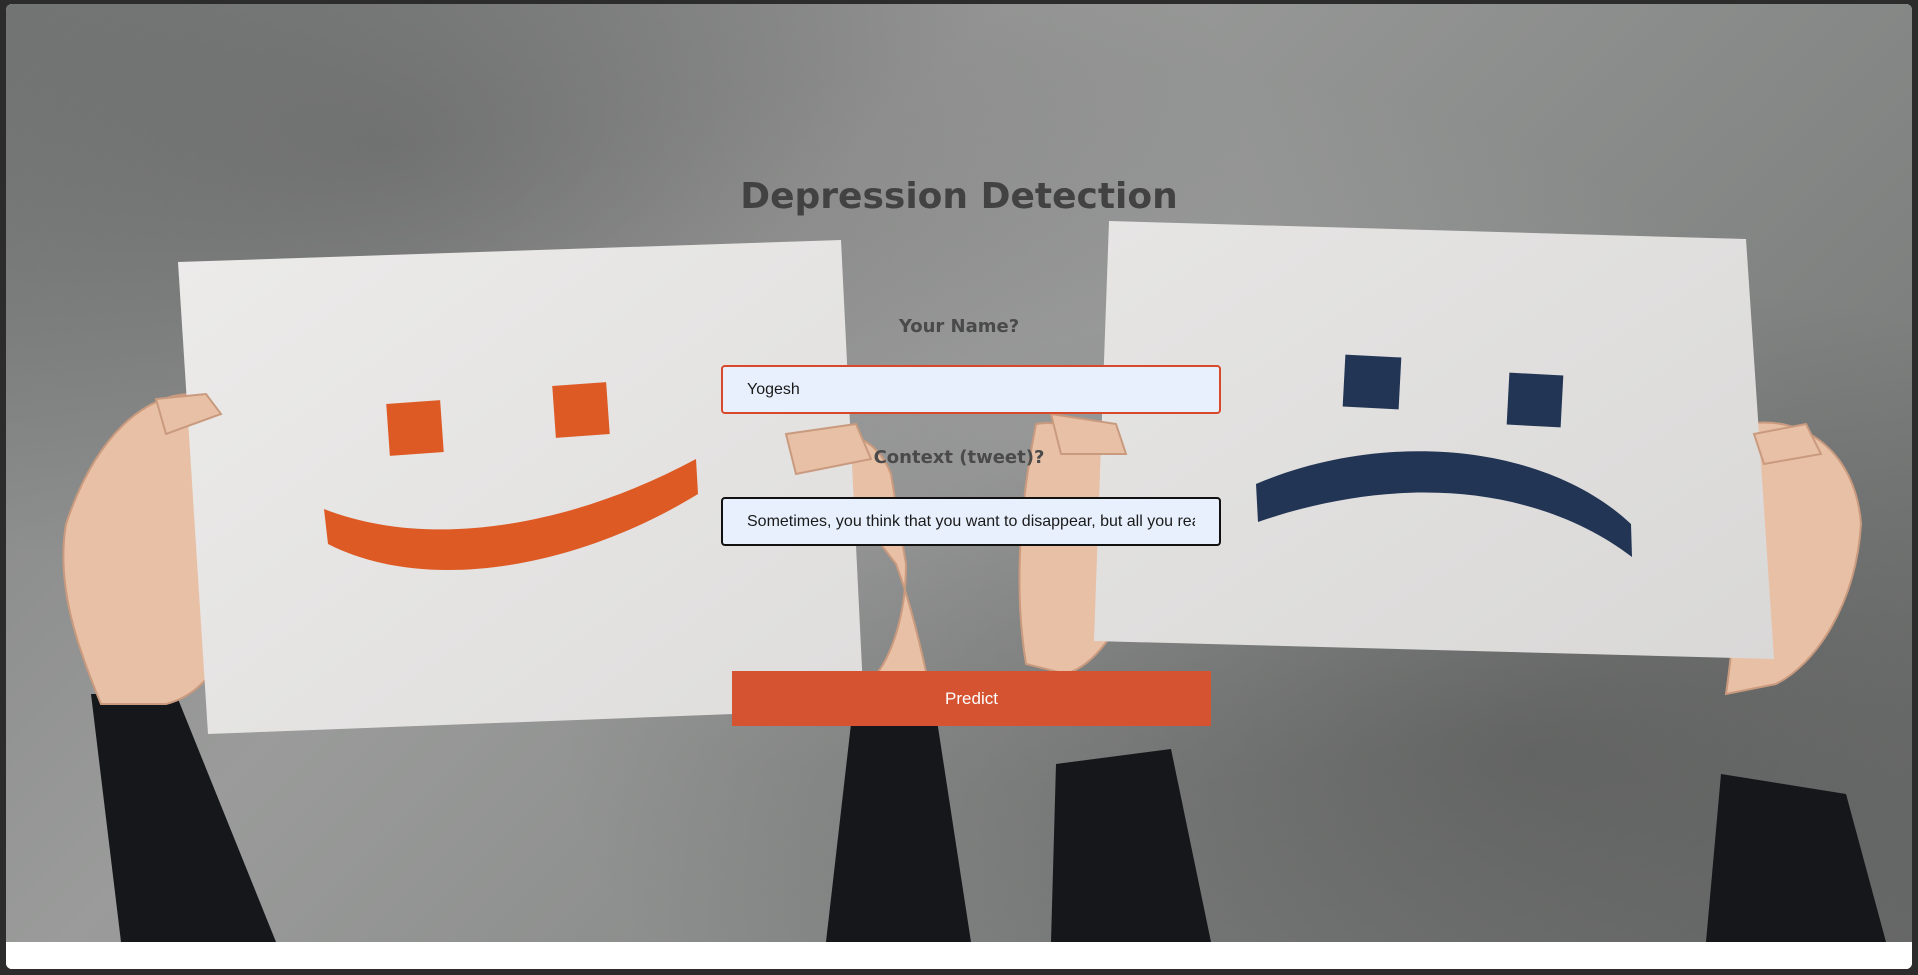 This screenshot has height=975, width=1918. I want to click on context-label: Context (tweet)?, so click(959, 457).